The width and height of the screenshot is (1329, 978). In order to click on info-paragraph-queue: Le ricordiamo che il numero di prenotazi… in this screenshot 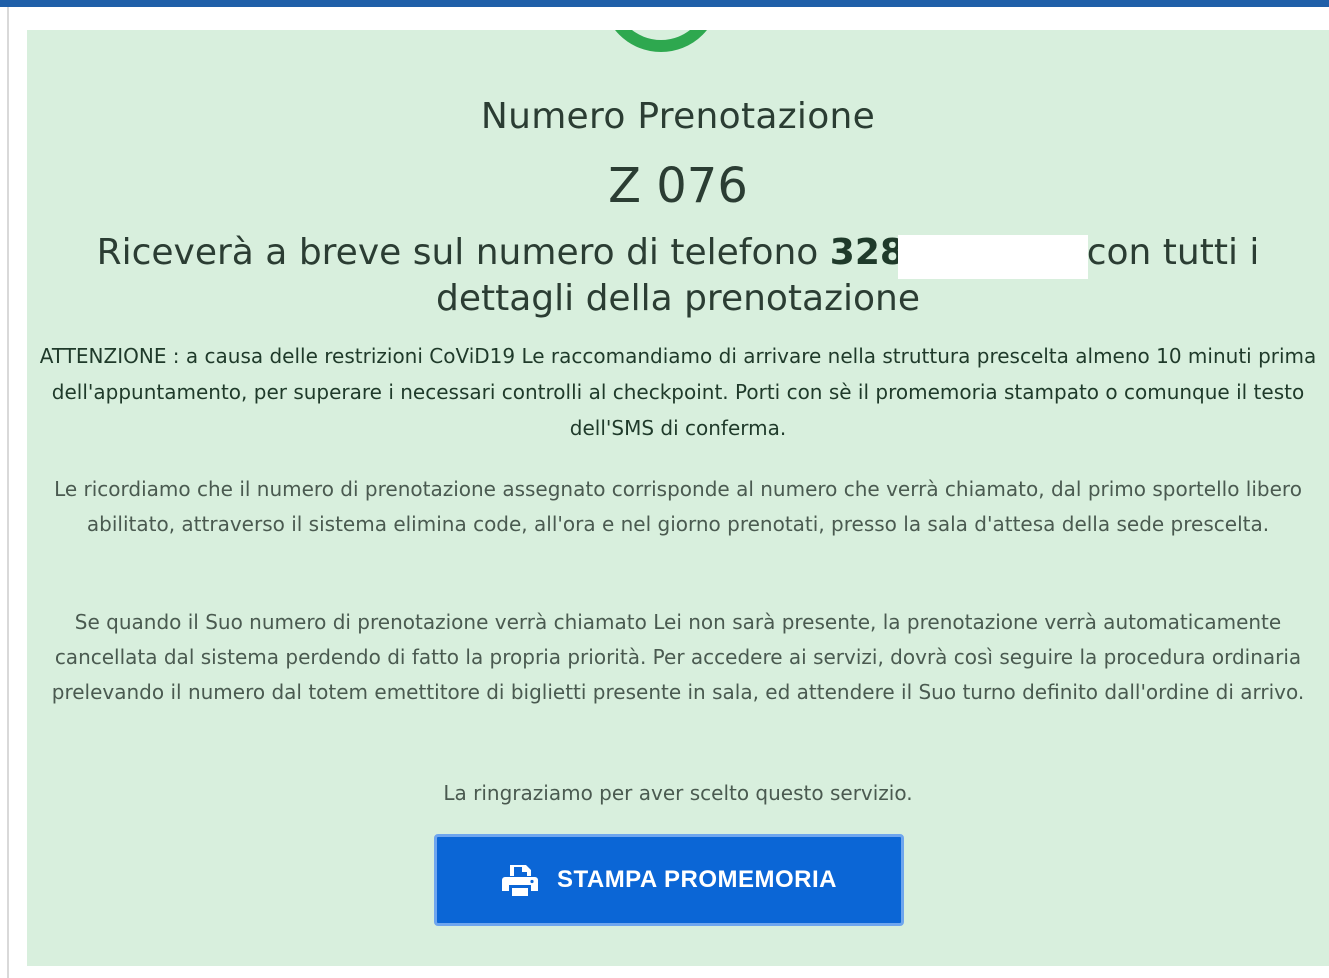, I will do `click(678, 506)`.